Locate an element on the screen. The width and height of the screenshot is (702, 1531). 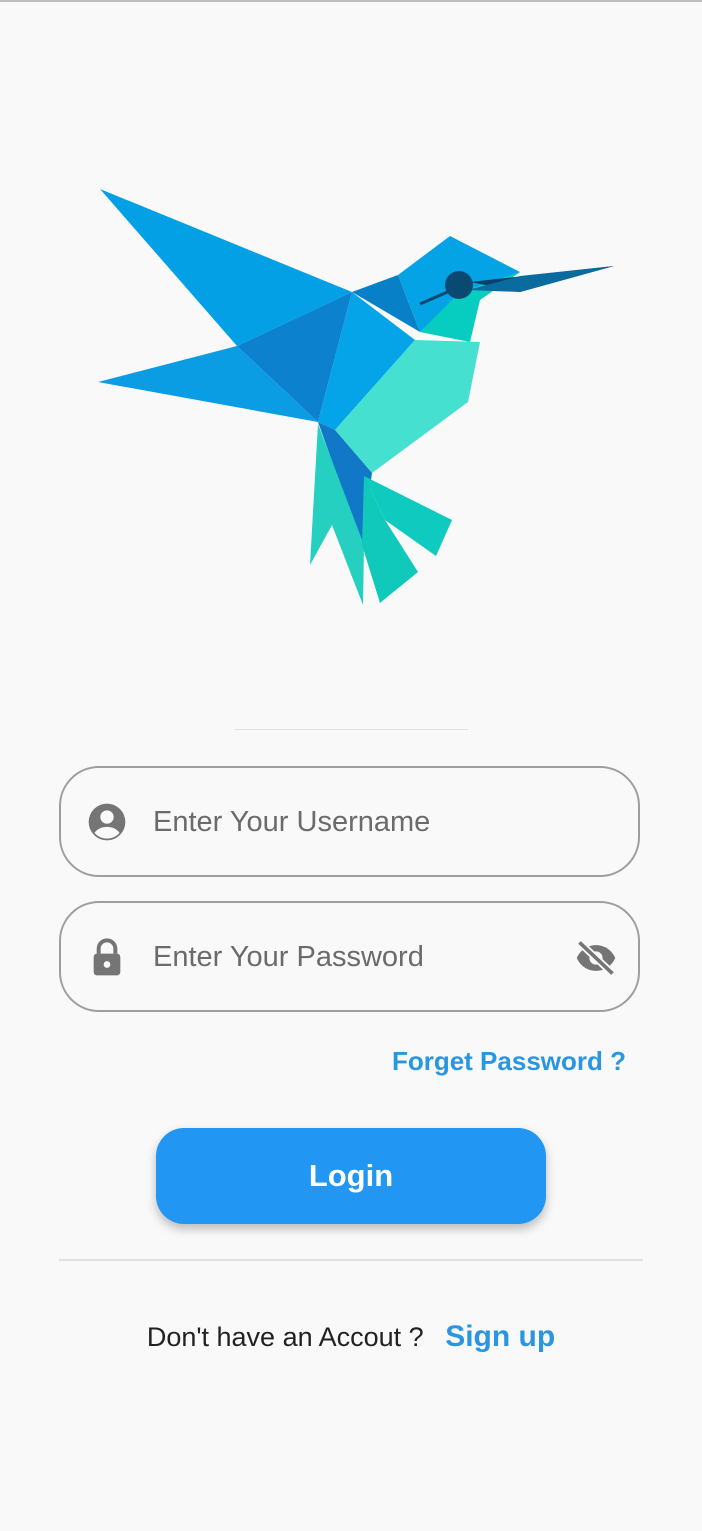
login-button: Login is located at coordinates (351, 1176).